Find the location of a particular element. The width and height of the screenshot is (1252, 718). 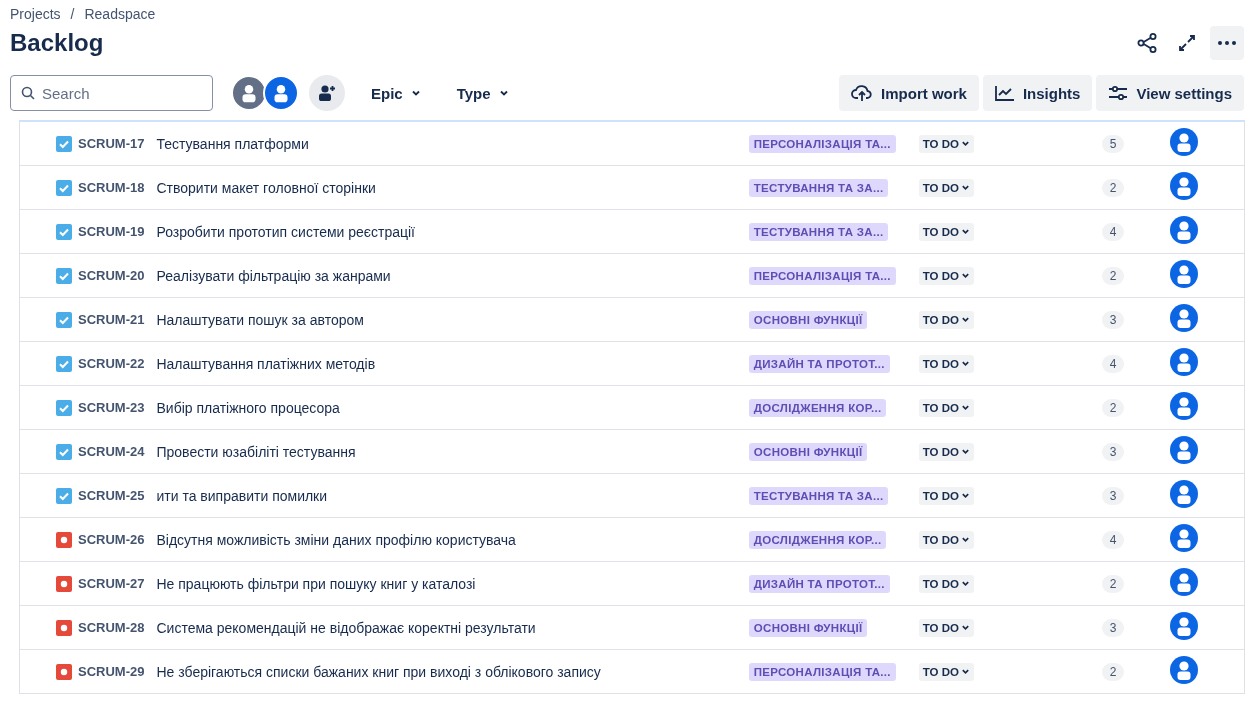

issue-key: SCRUM-28 is located at coordinates (111, 627).